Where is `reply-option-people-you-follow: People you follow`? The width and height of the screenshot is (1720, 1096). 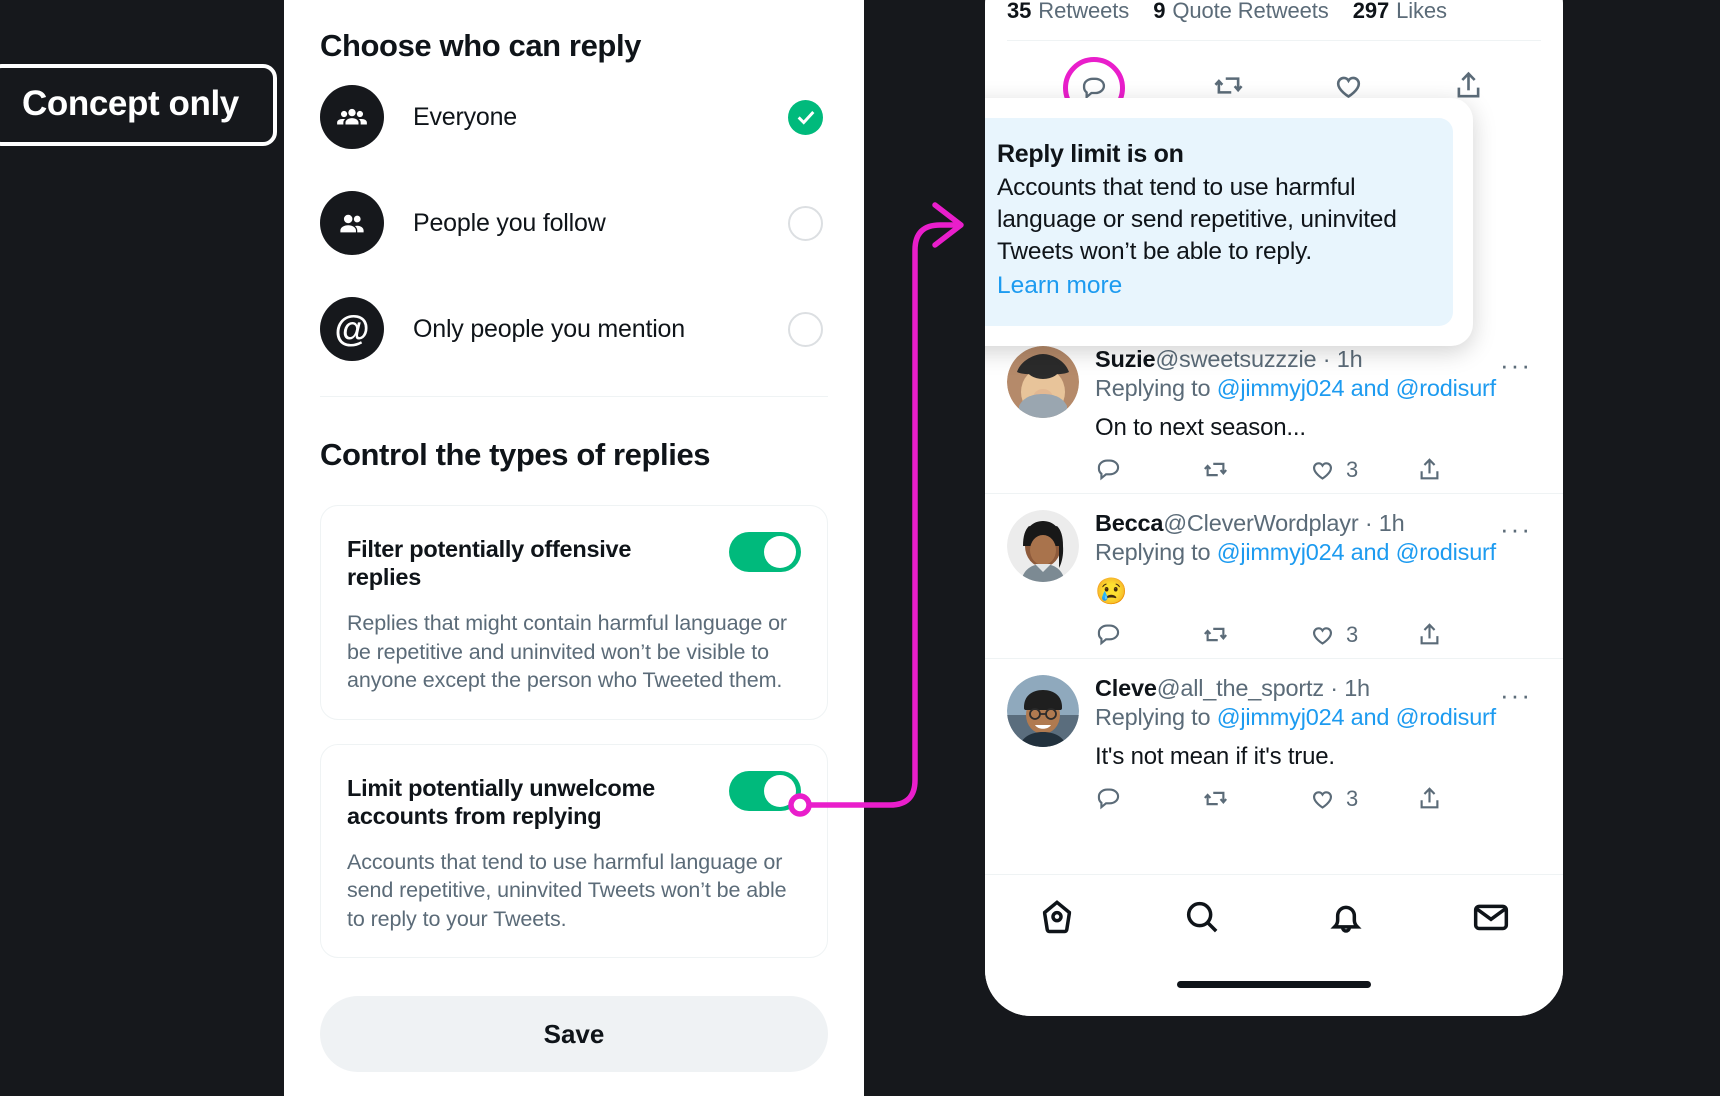 reply-option-people-you-follow: People you follow is located at coordinates (574, 223).